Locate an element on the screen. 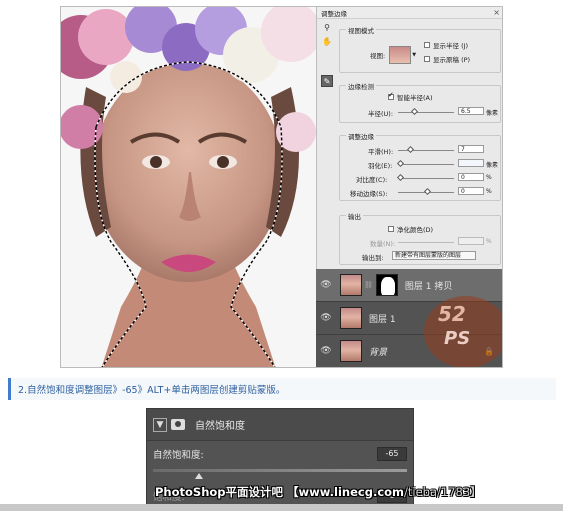 The height and width of the screenshot is (511, 563). shift-edge-slider is located at coordinates (426, 191).